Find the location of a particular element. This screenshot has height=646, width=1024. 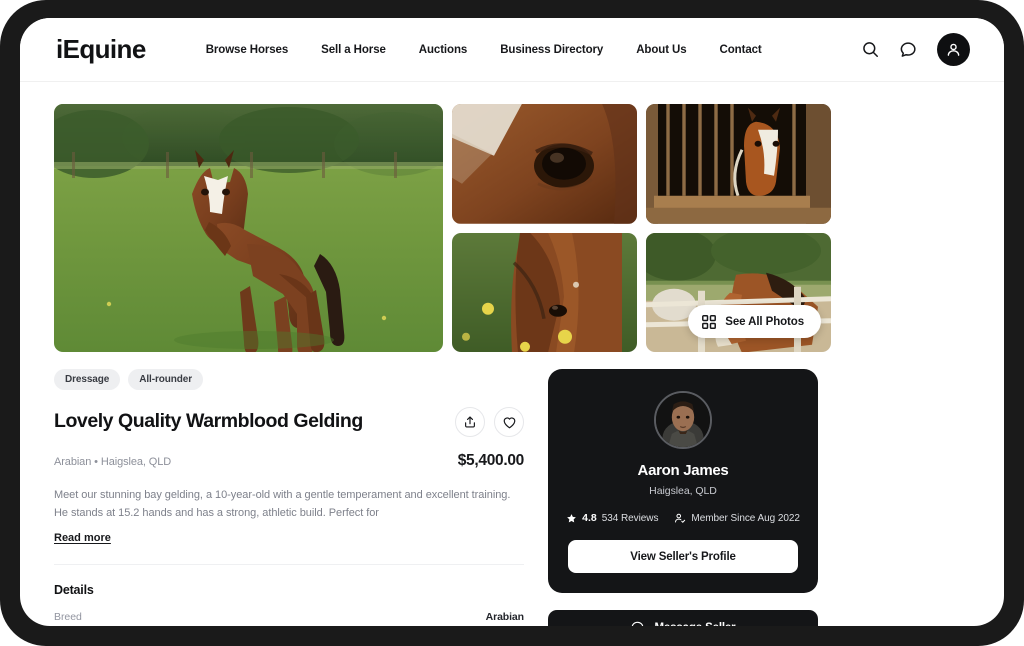

horse-pasture-image is located at coordinates (248, 228).